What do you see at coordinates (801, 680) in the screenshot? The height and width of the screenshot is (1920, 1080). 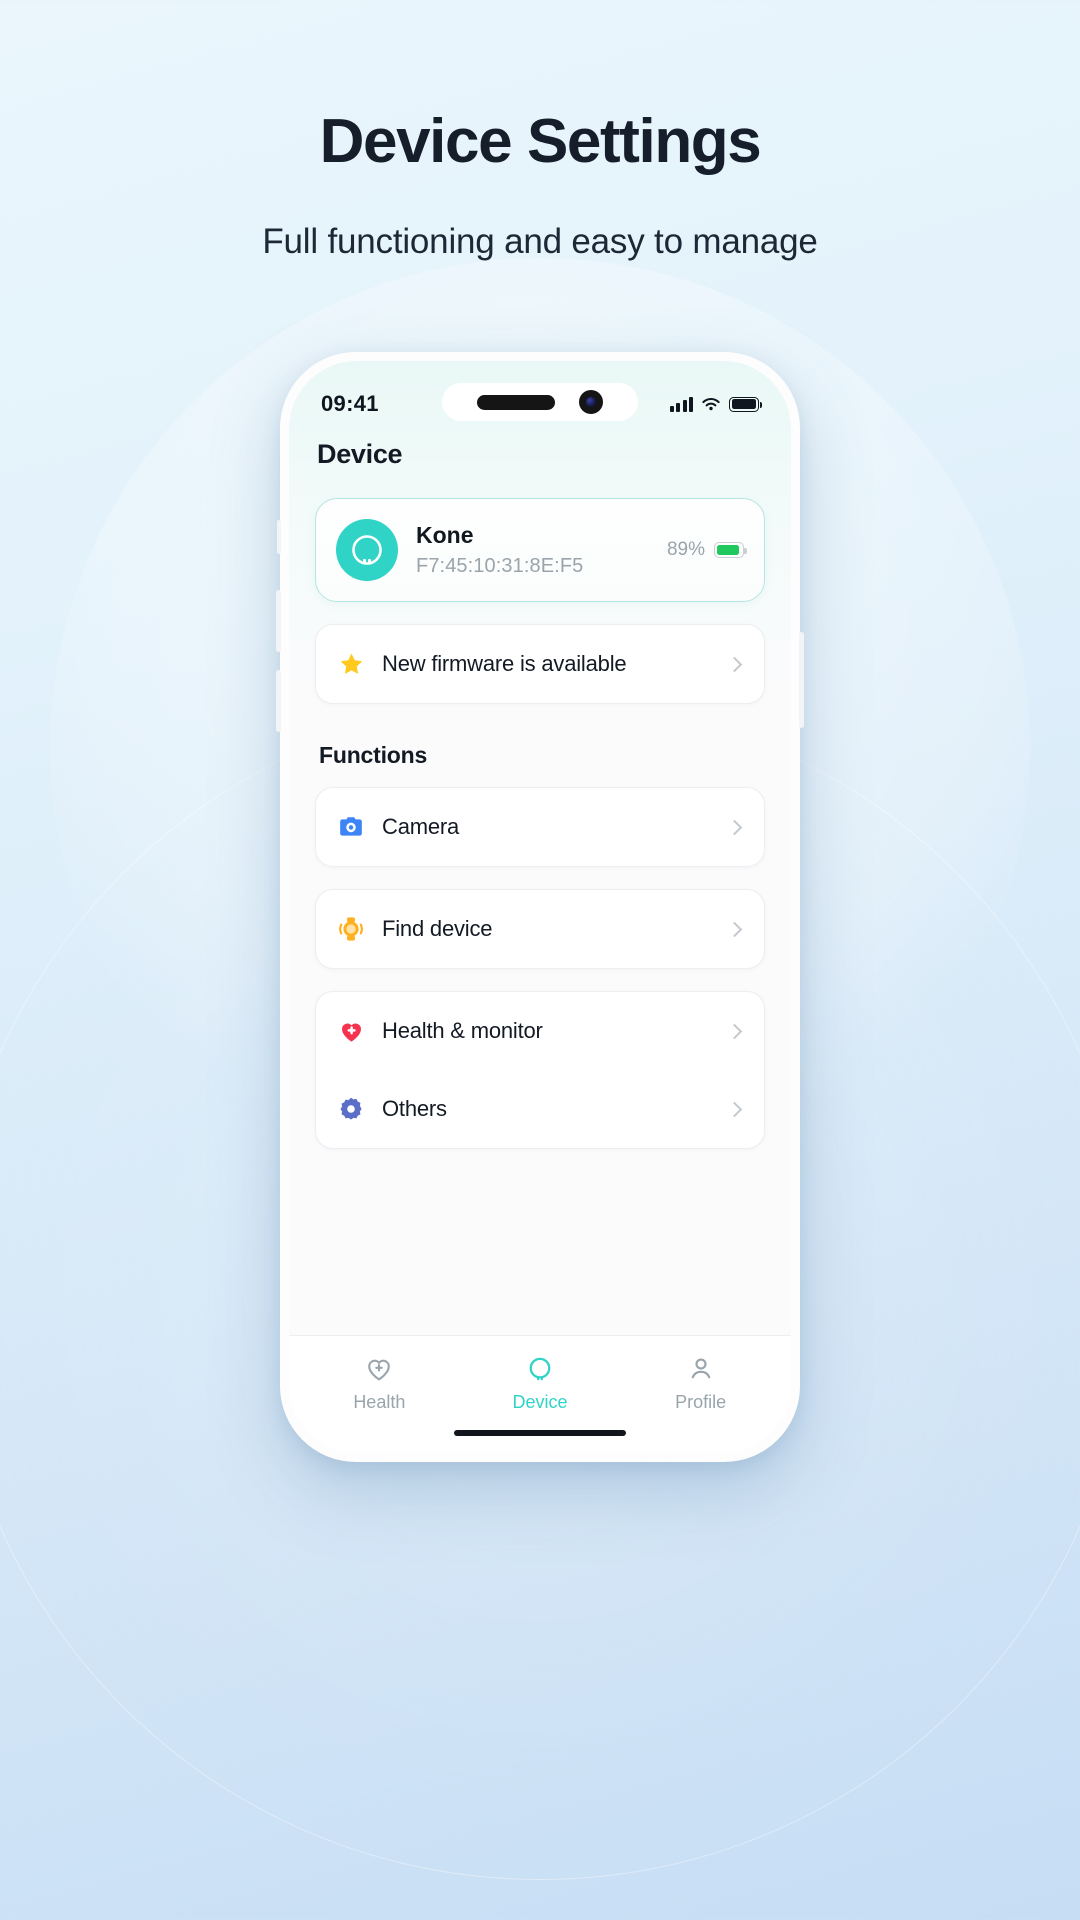 I see `power-button` at bounding box center [801, 680].